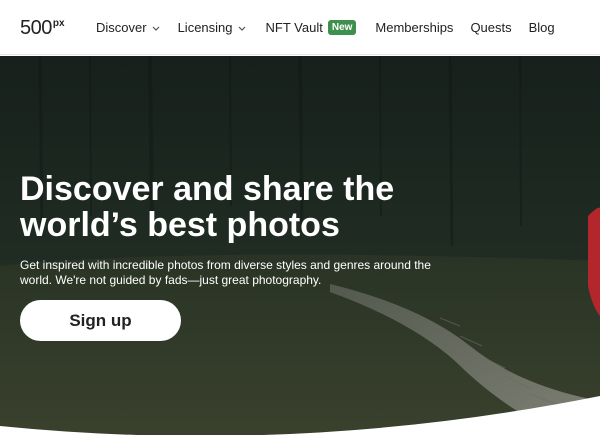  Describe the element at coordinates (294, 27) in the screenshot. I see `nav-nft-vault-label: NFT Vault` at that location.